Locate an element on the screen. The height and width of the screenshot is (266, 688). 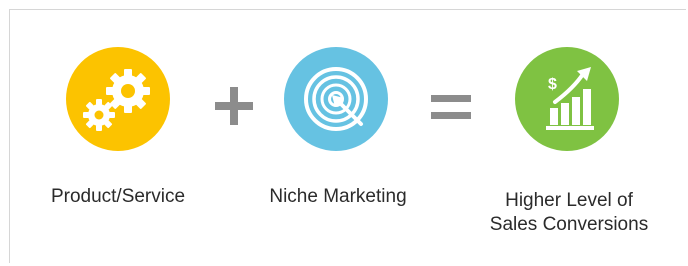
gears-icon is located at coordinates (118, 99).